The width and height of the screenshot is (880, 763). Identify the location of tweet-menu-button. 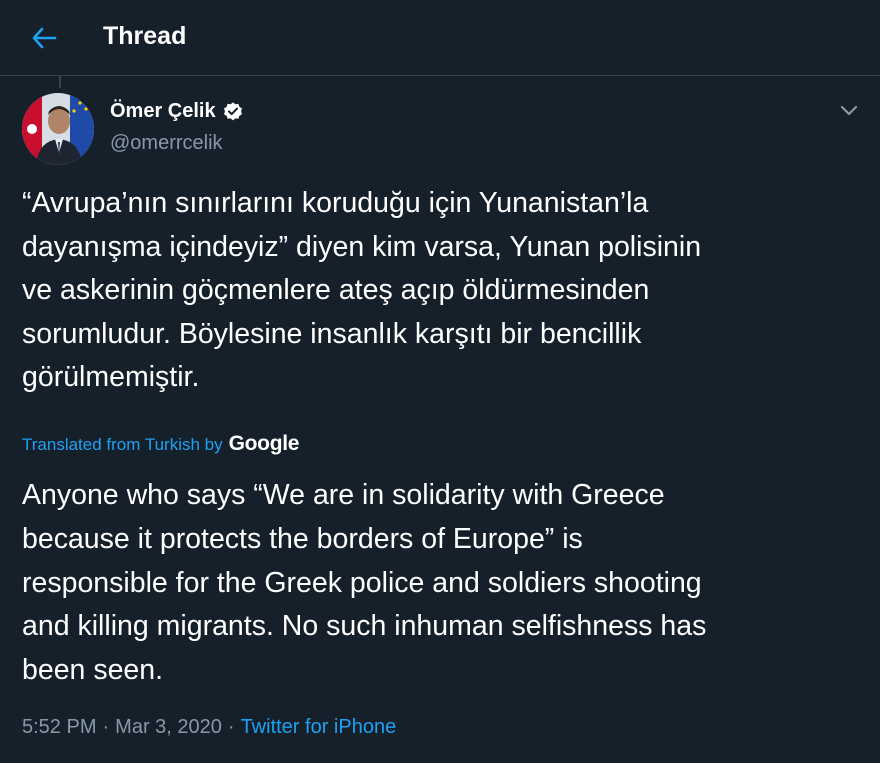
(849, 111).